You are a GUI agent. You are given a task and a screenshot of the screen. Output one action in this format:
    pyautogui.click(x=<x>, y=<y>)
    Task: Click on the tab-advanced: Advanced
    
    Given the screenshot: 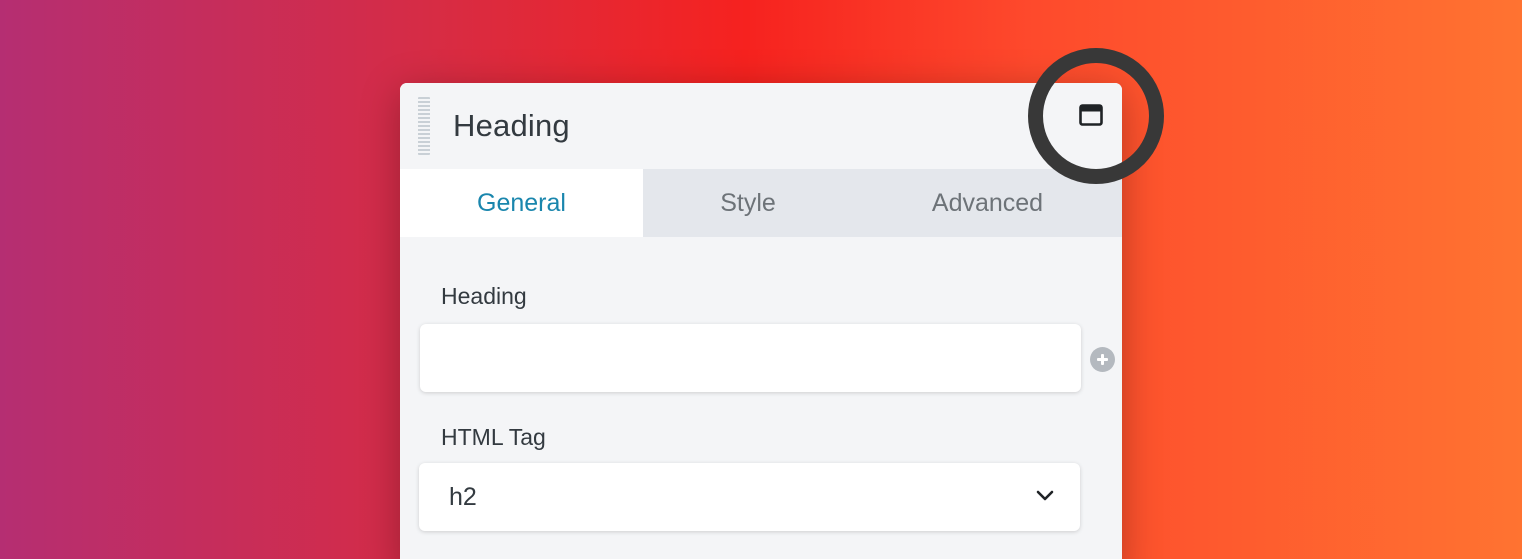 What is the action you would take?
    pyautogui.click(x=987, y=203)
    